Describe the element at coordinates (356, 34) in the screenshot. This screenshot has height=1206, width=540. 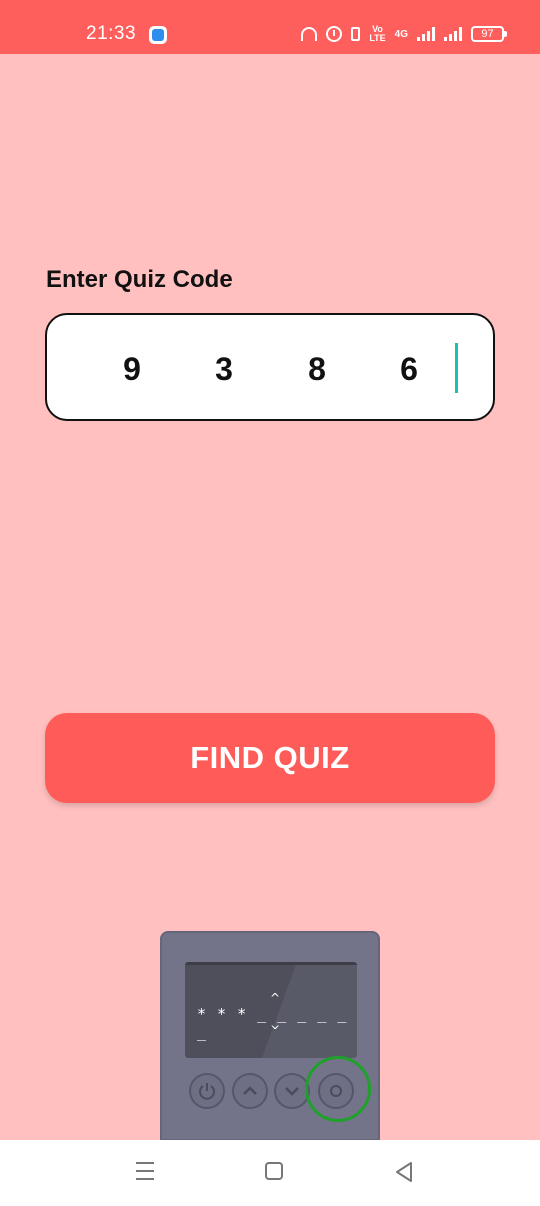
I see `vibrate-icon` at that location.